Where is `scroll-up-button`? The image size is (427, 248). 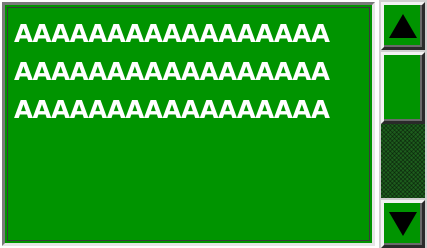 scroll-up-button is located at coordinates (403, 26).